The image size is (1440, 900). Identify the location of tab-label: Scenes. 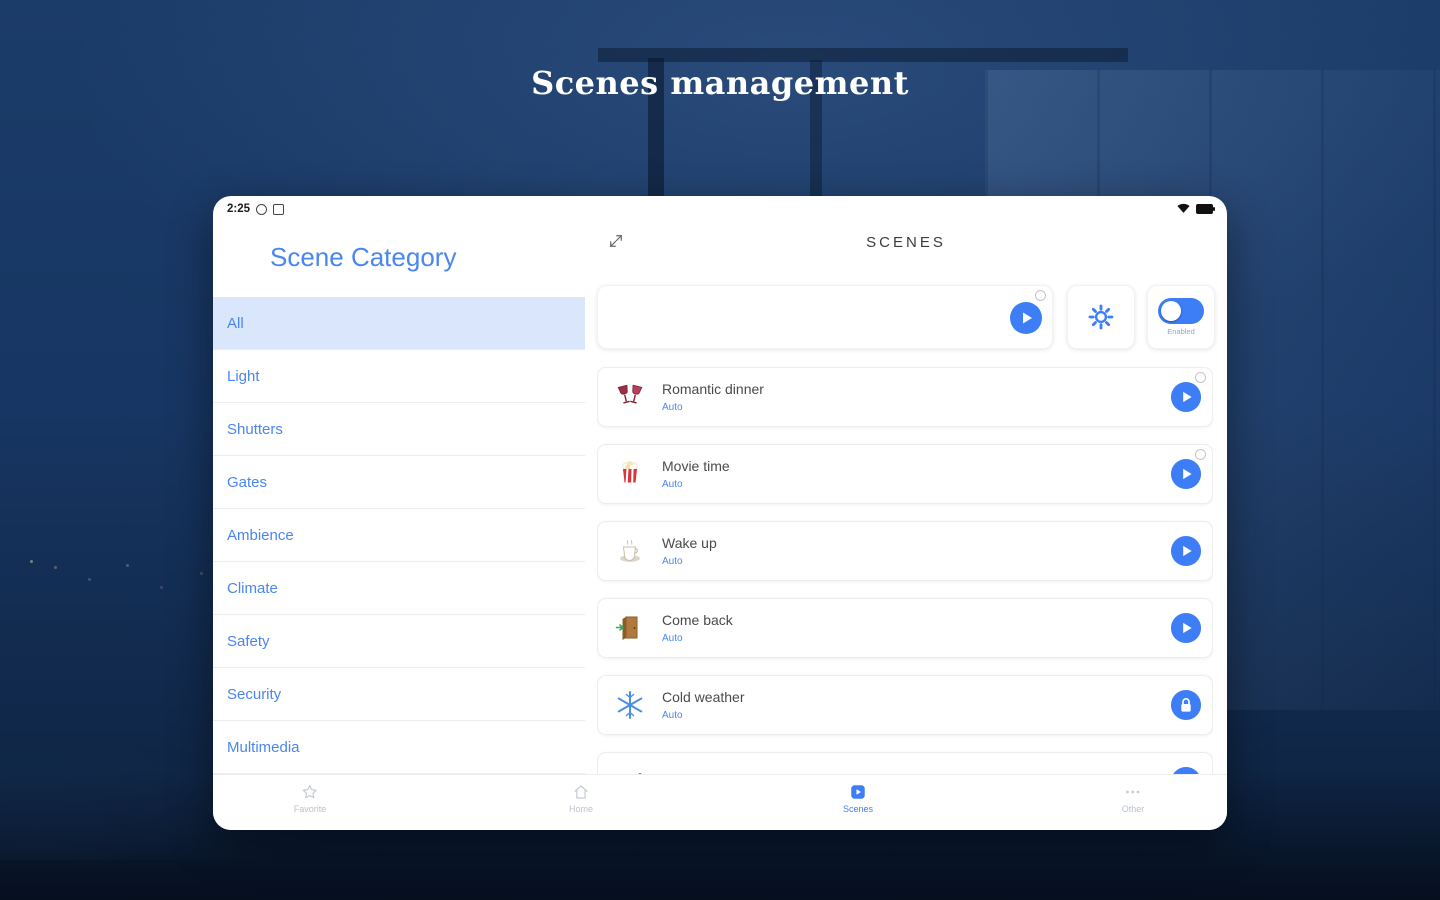
(858, 809).